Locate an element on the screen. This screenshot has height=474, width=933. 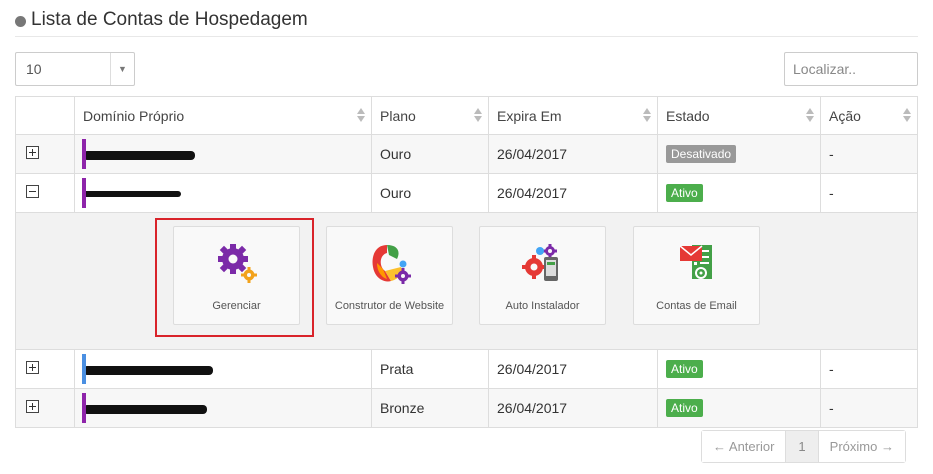
plan-cell: Bronze is located at coordinates (430, 408).